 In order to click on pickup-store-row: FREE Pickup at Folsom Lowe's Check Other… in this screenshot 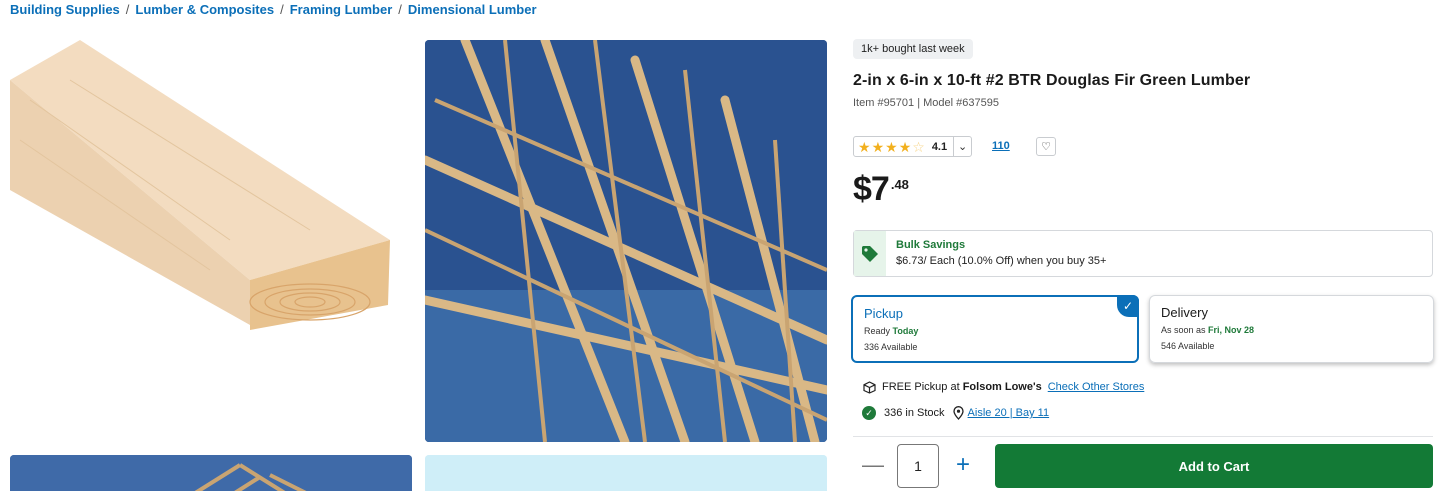, I will do `click(1003, 387)`.